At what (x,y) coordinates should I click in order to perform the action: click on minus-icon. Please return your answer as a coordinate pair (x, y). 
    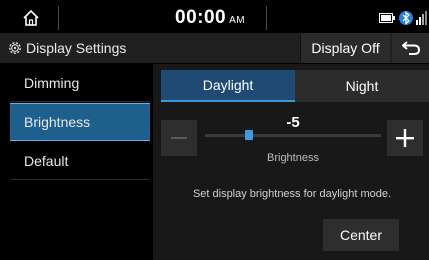
    Looking at the image, I should click on (179, 138).